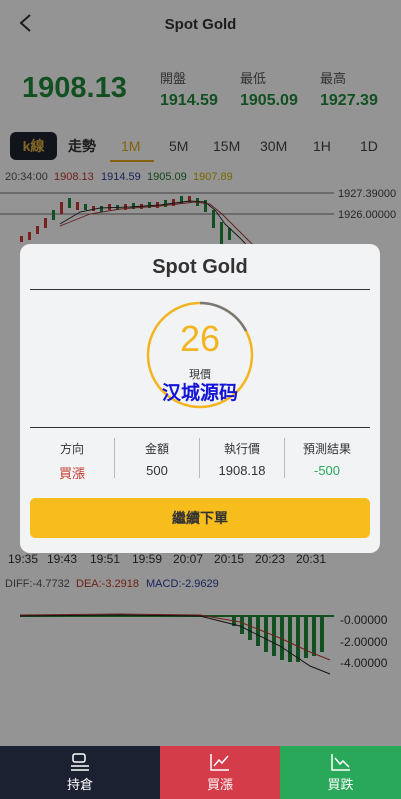 The height and width of the screenshot is (799, 401). Describe the element at coordinates (327, 459) in the screenshot. I see `result-column: 預測結果 -500` at that location.